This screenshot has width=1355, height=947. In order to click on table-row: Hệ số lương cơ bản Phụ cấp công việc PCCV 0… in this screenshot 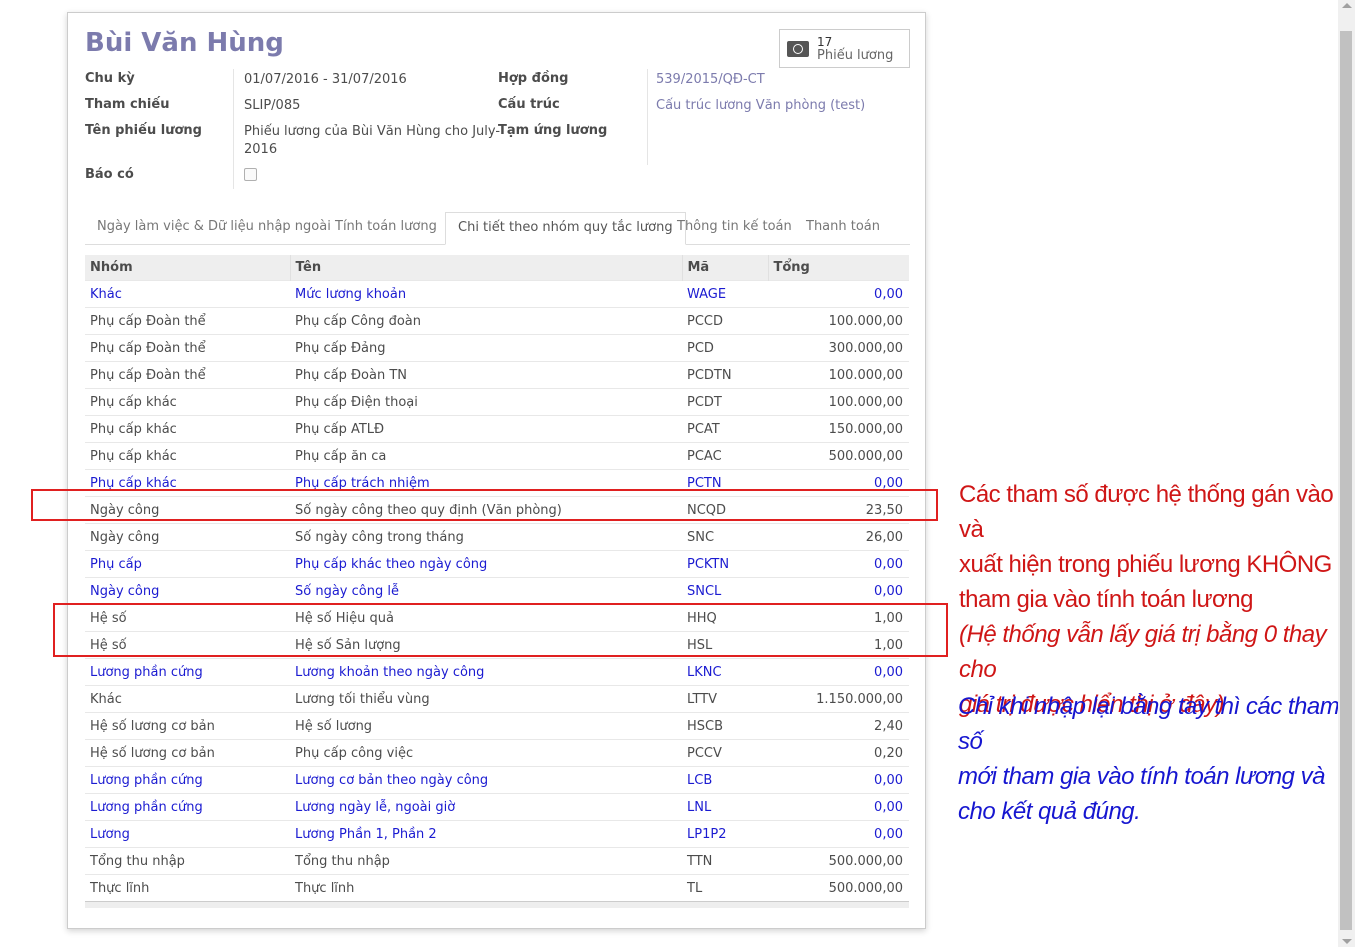, I will do `click(497, 753)`.